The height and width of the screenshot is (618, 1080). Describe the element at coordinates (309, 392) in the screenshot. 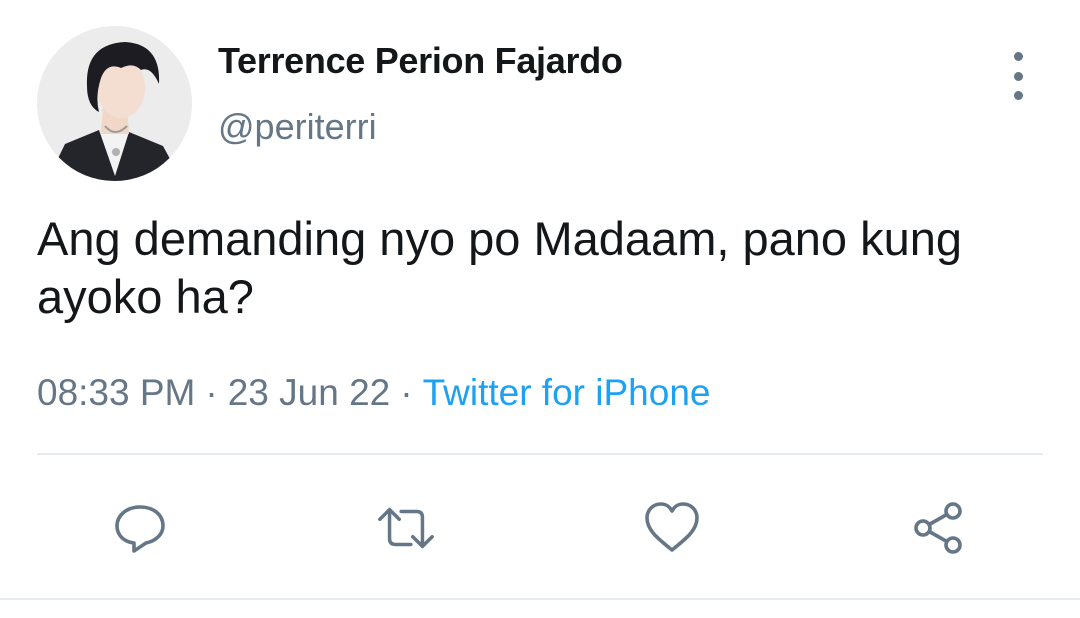

I see `tweet-date: 23 Jun 22` at that location.